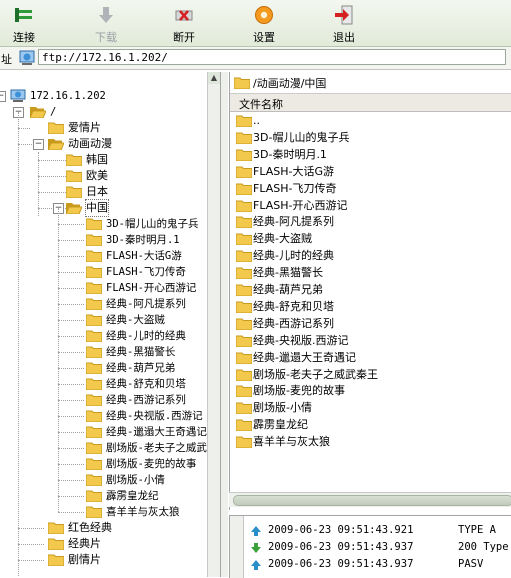 Image resolution: width=511 pixels, height=578 pixels. I want to click on scroll-up-icon: ▲, so click(214, 78).